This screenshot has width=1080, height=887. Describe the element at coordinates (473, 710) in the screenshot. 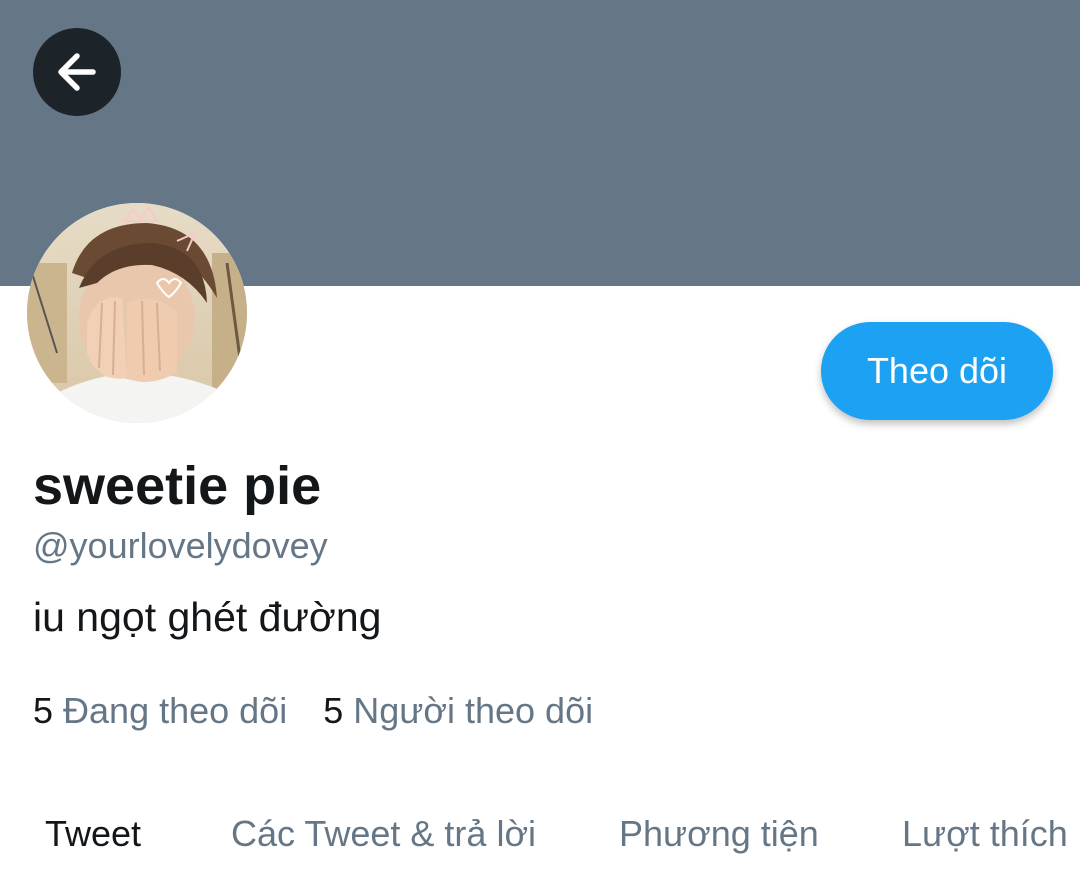

I see `followers-label: Người theo dõi` at that location.